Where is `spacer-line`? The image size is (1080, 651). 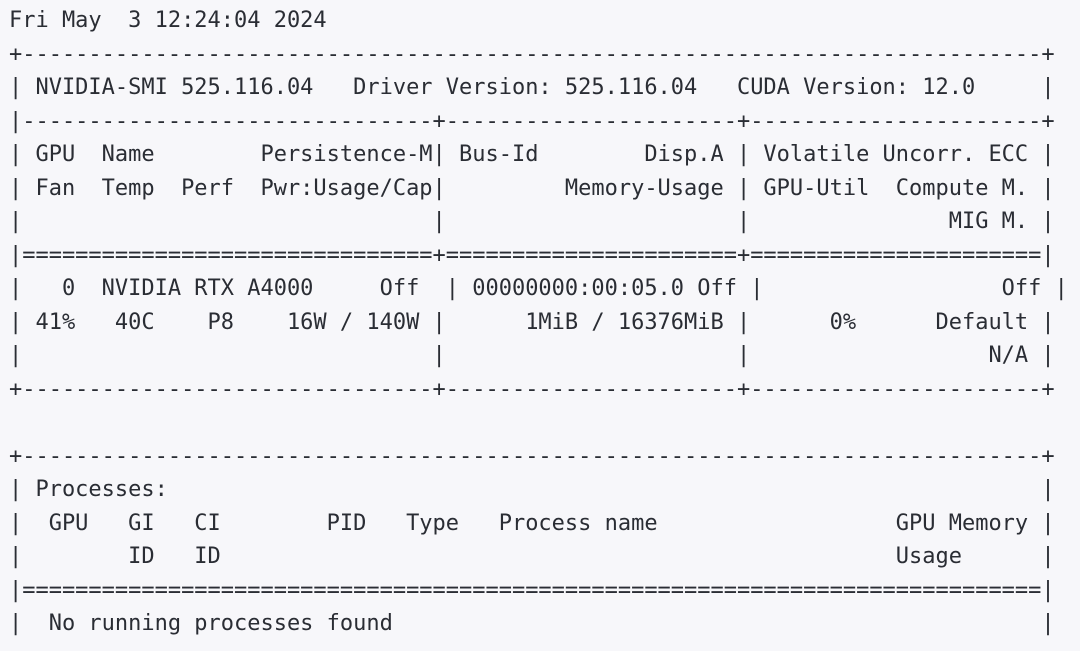 spacer-line is located at coordinates (540, 423).